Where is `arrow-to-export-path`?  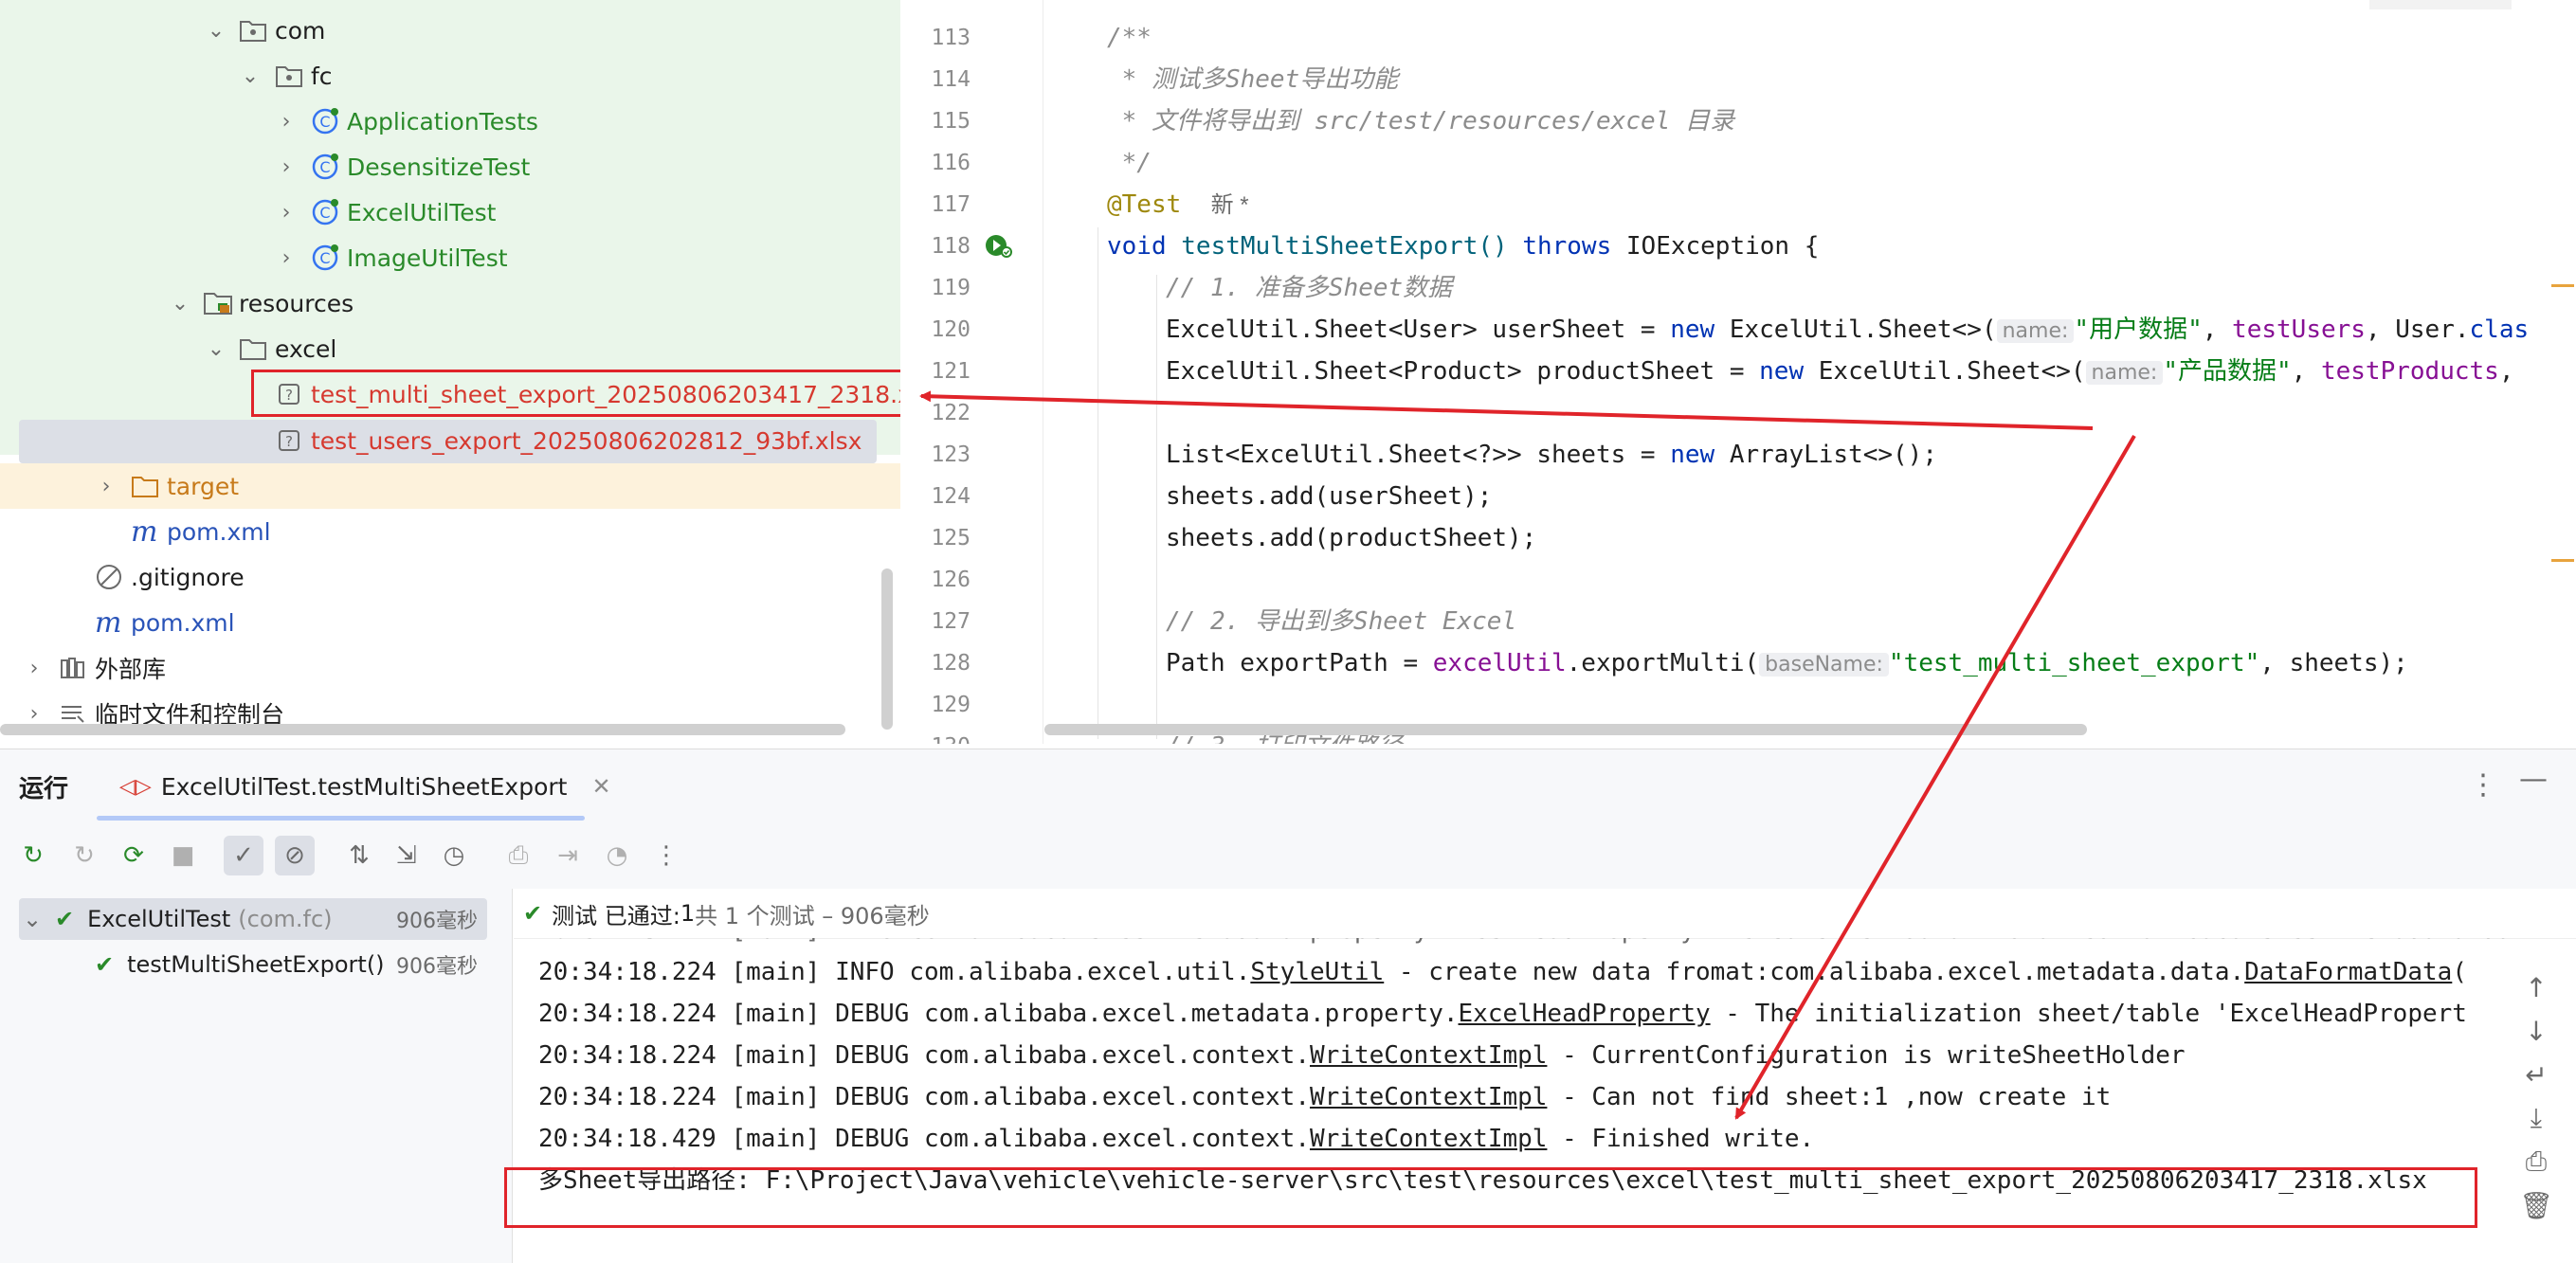 arrow-to-export-path is located at coordinates (1935, 777).